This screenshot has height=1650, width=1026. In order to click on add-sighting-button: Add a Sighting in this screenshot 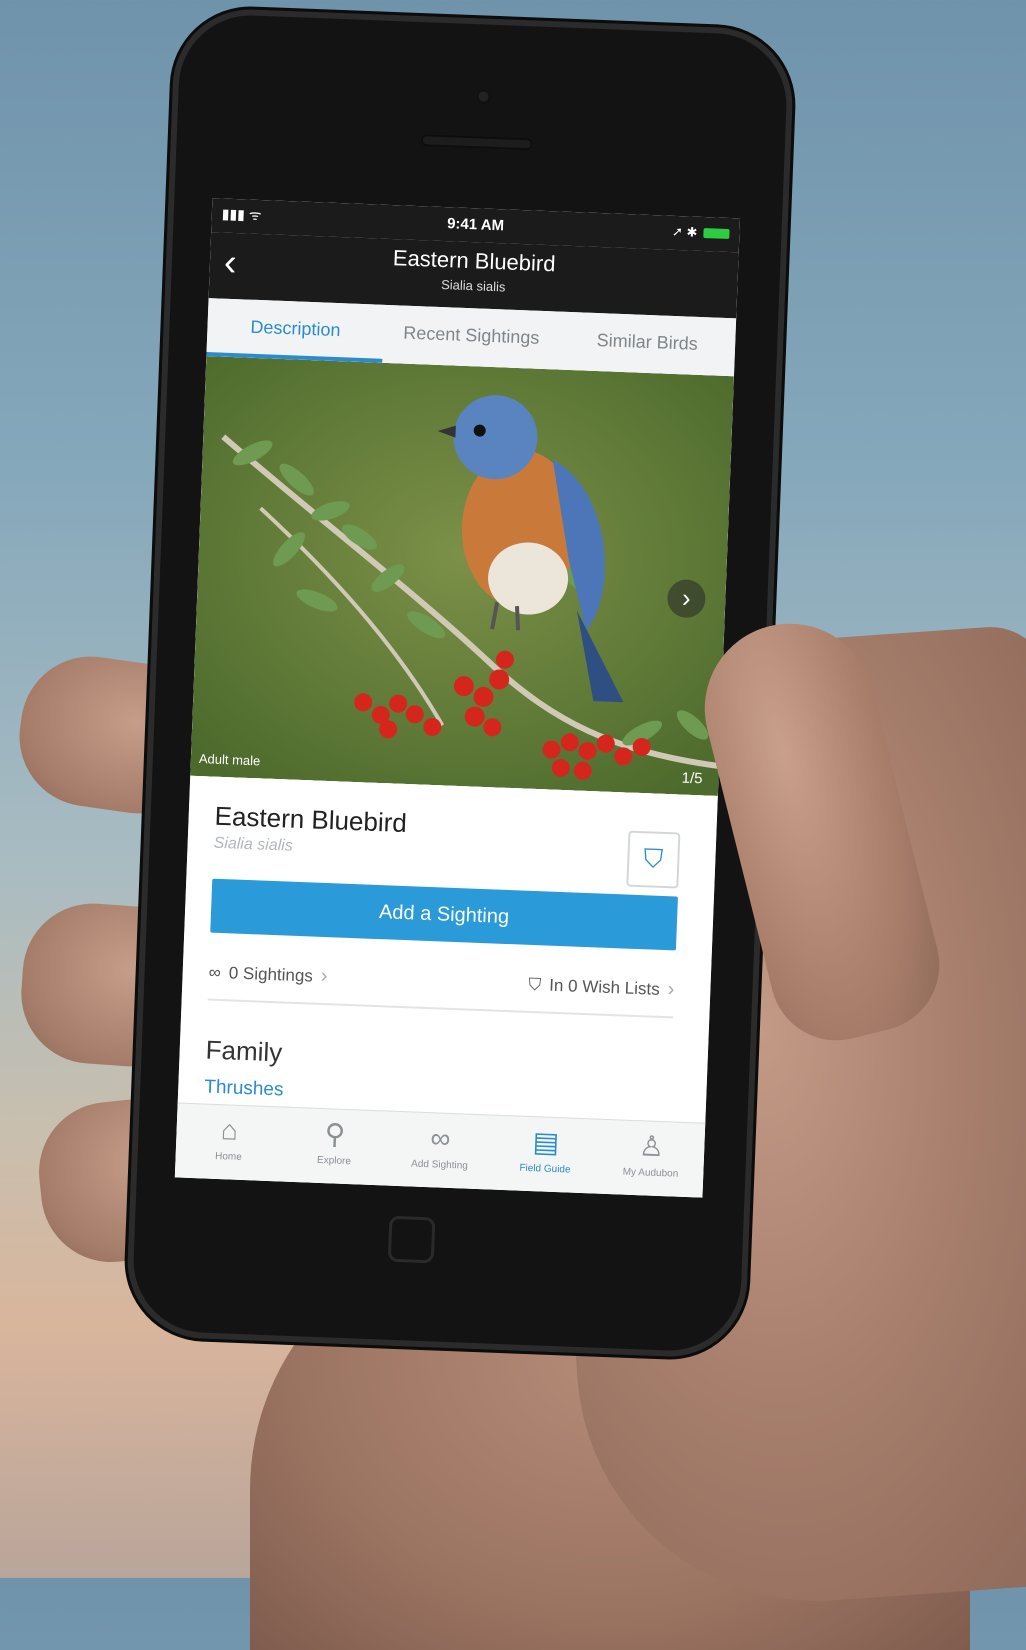, I will do `click(444, 914)`.